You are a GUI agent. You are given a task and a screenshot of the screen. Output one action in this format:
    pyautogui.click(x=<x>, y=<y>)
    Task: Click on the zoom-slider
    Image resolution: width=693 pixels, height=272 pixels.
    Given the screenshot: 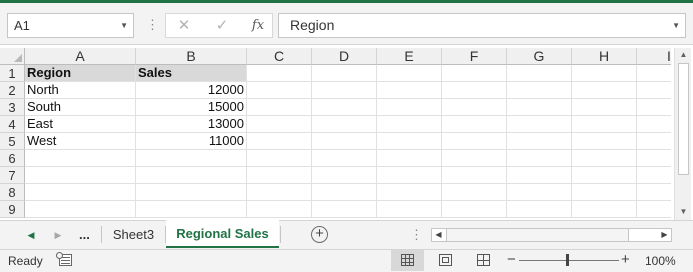 What is the action you would take?
    pyautogui.click(x=569, y=260)
    